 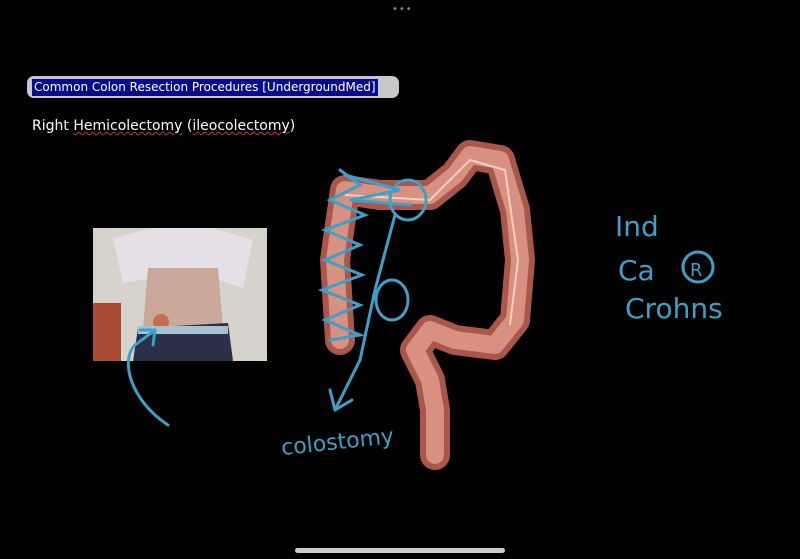 I want to click on note-crohns: Crohns, so click(x=674, y=308).